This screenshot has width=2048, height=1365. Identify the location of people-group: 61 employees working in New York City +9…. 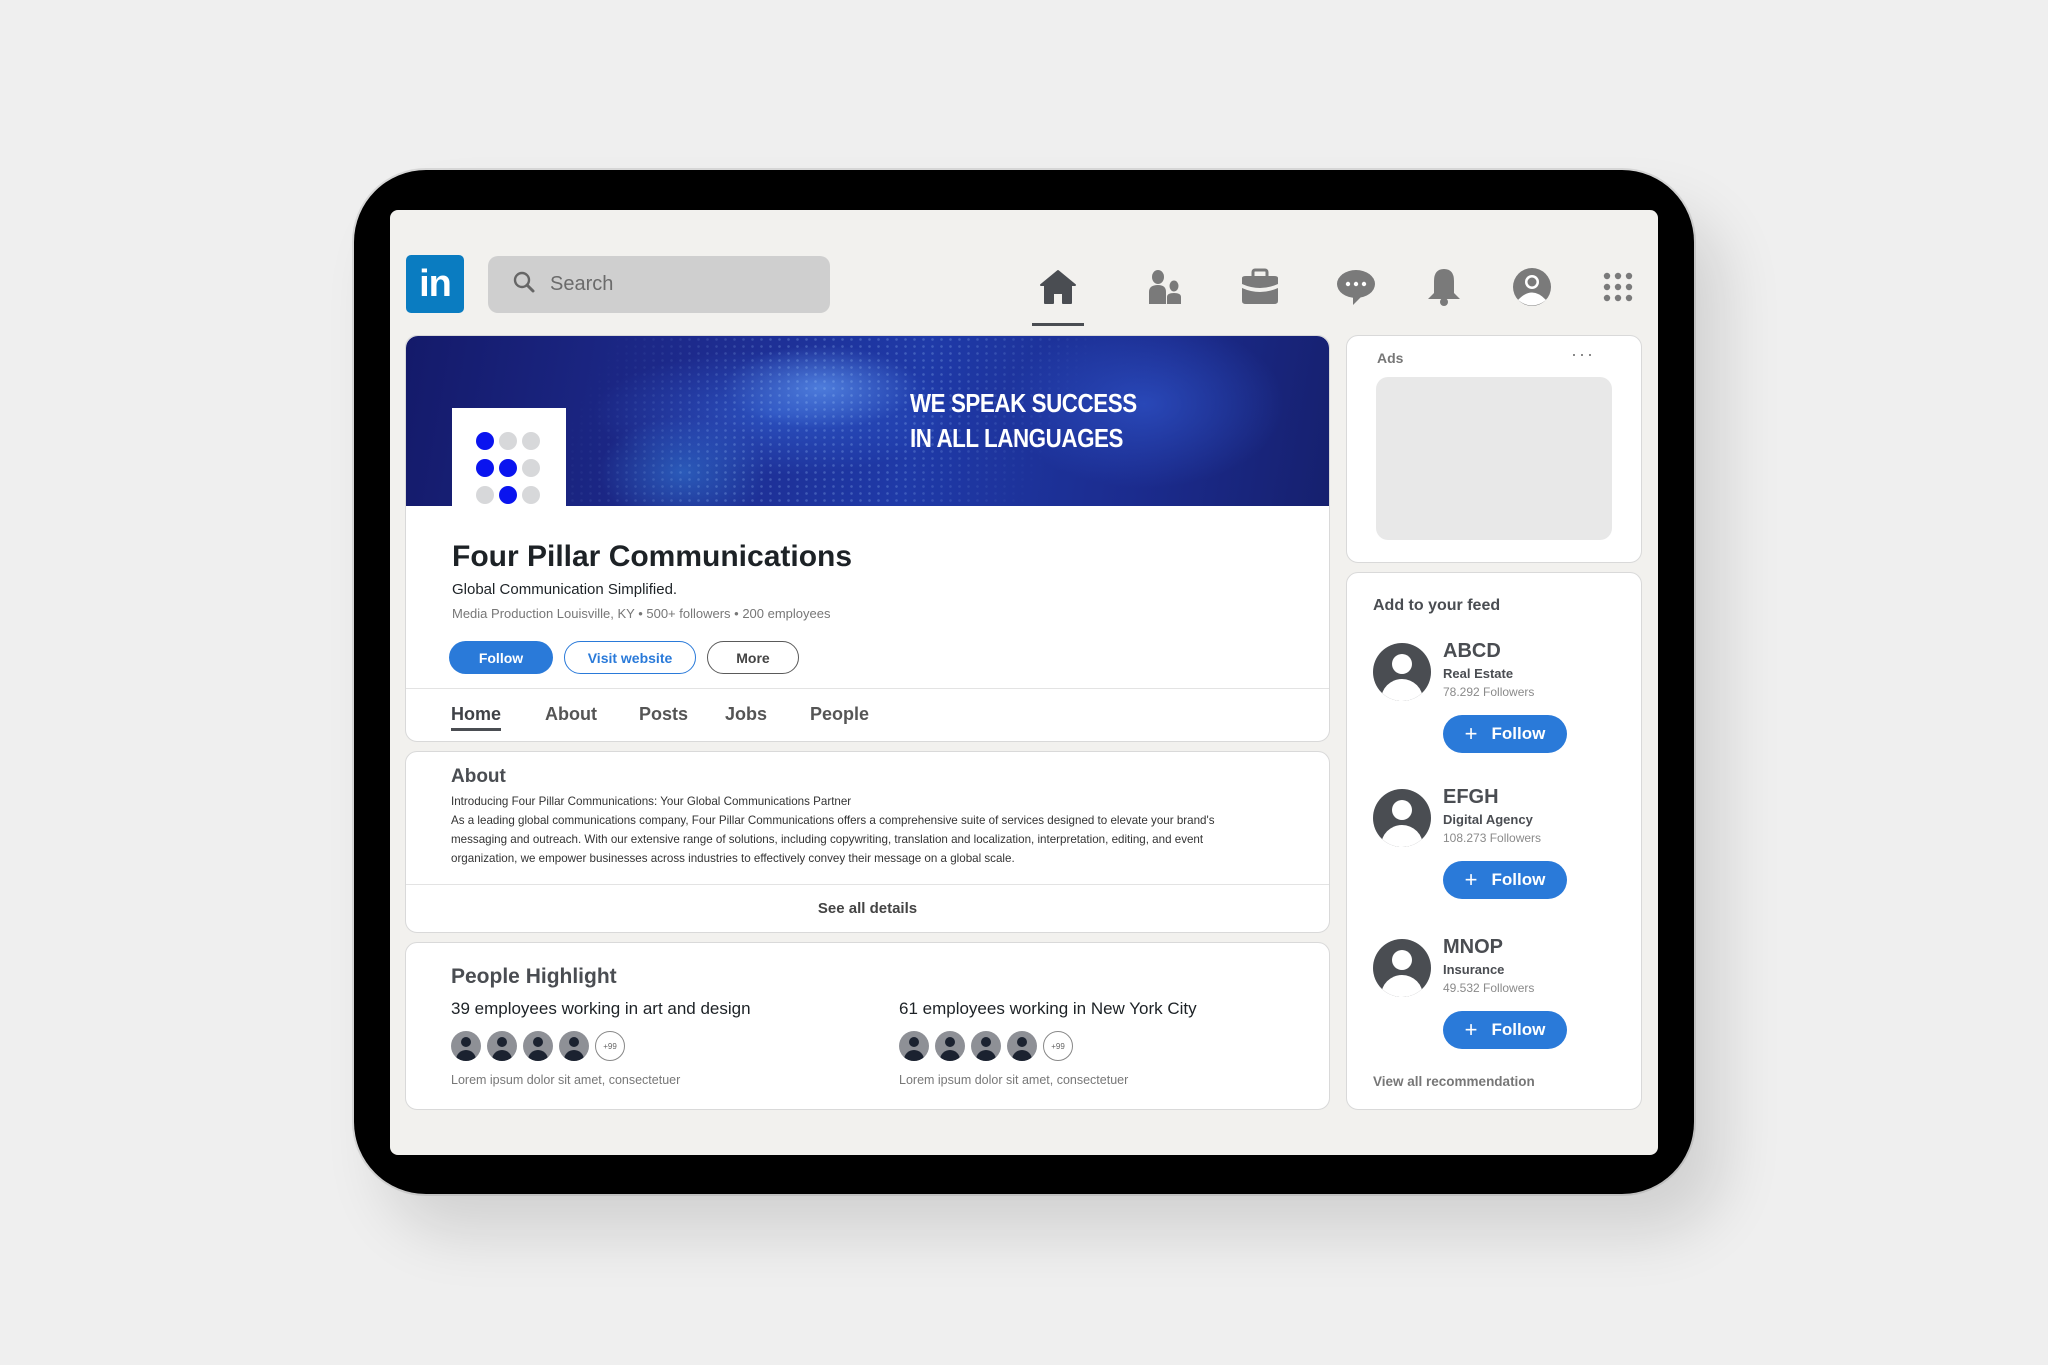
(1048, 1043).